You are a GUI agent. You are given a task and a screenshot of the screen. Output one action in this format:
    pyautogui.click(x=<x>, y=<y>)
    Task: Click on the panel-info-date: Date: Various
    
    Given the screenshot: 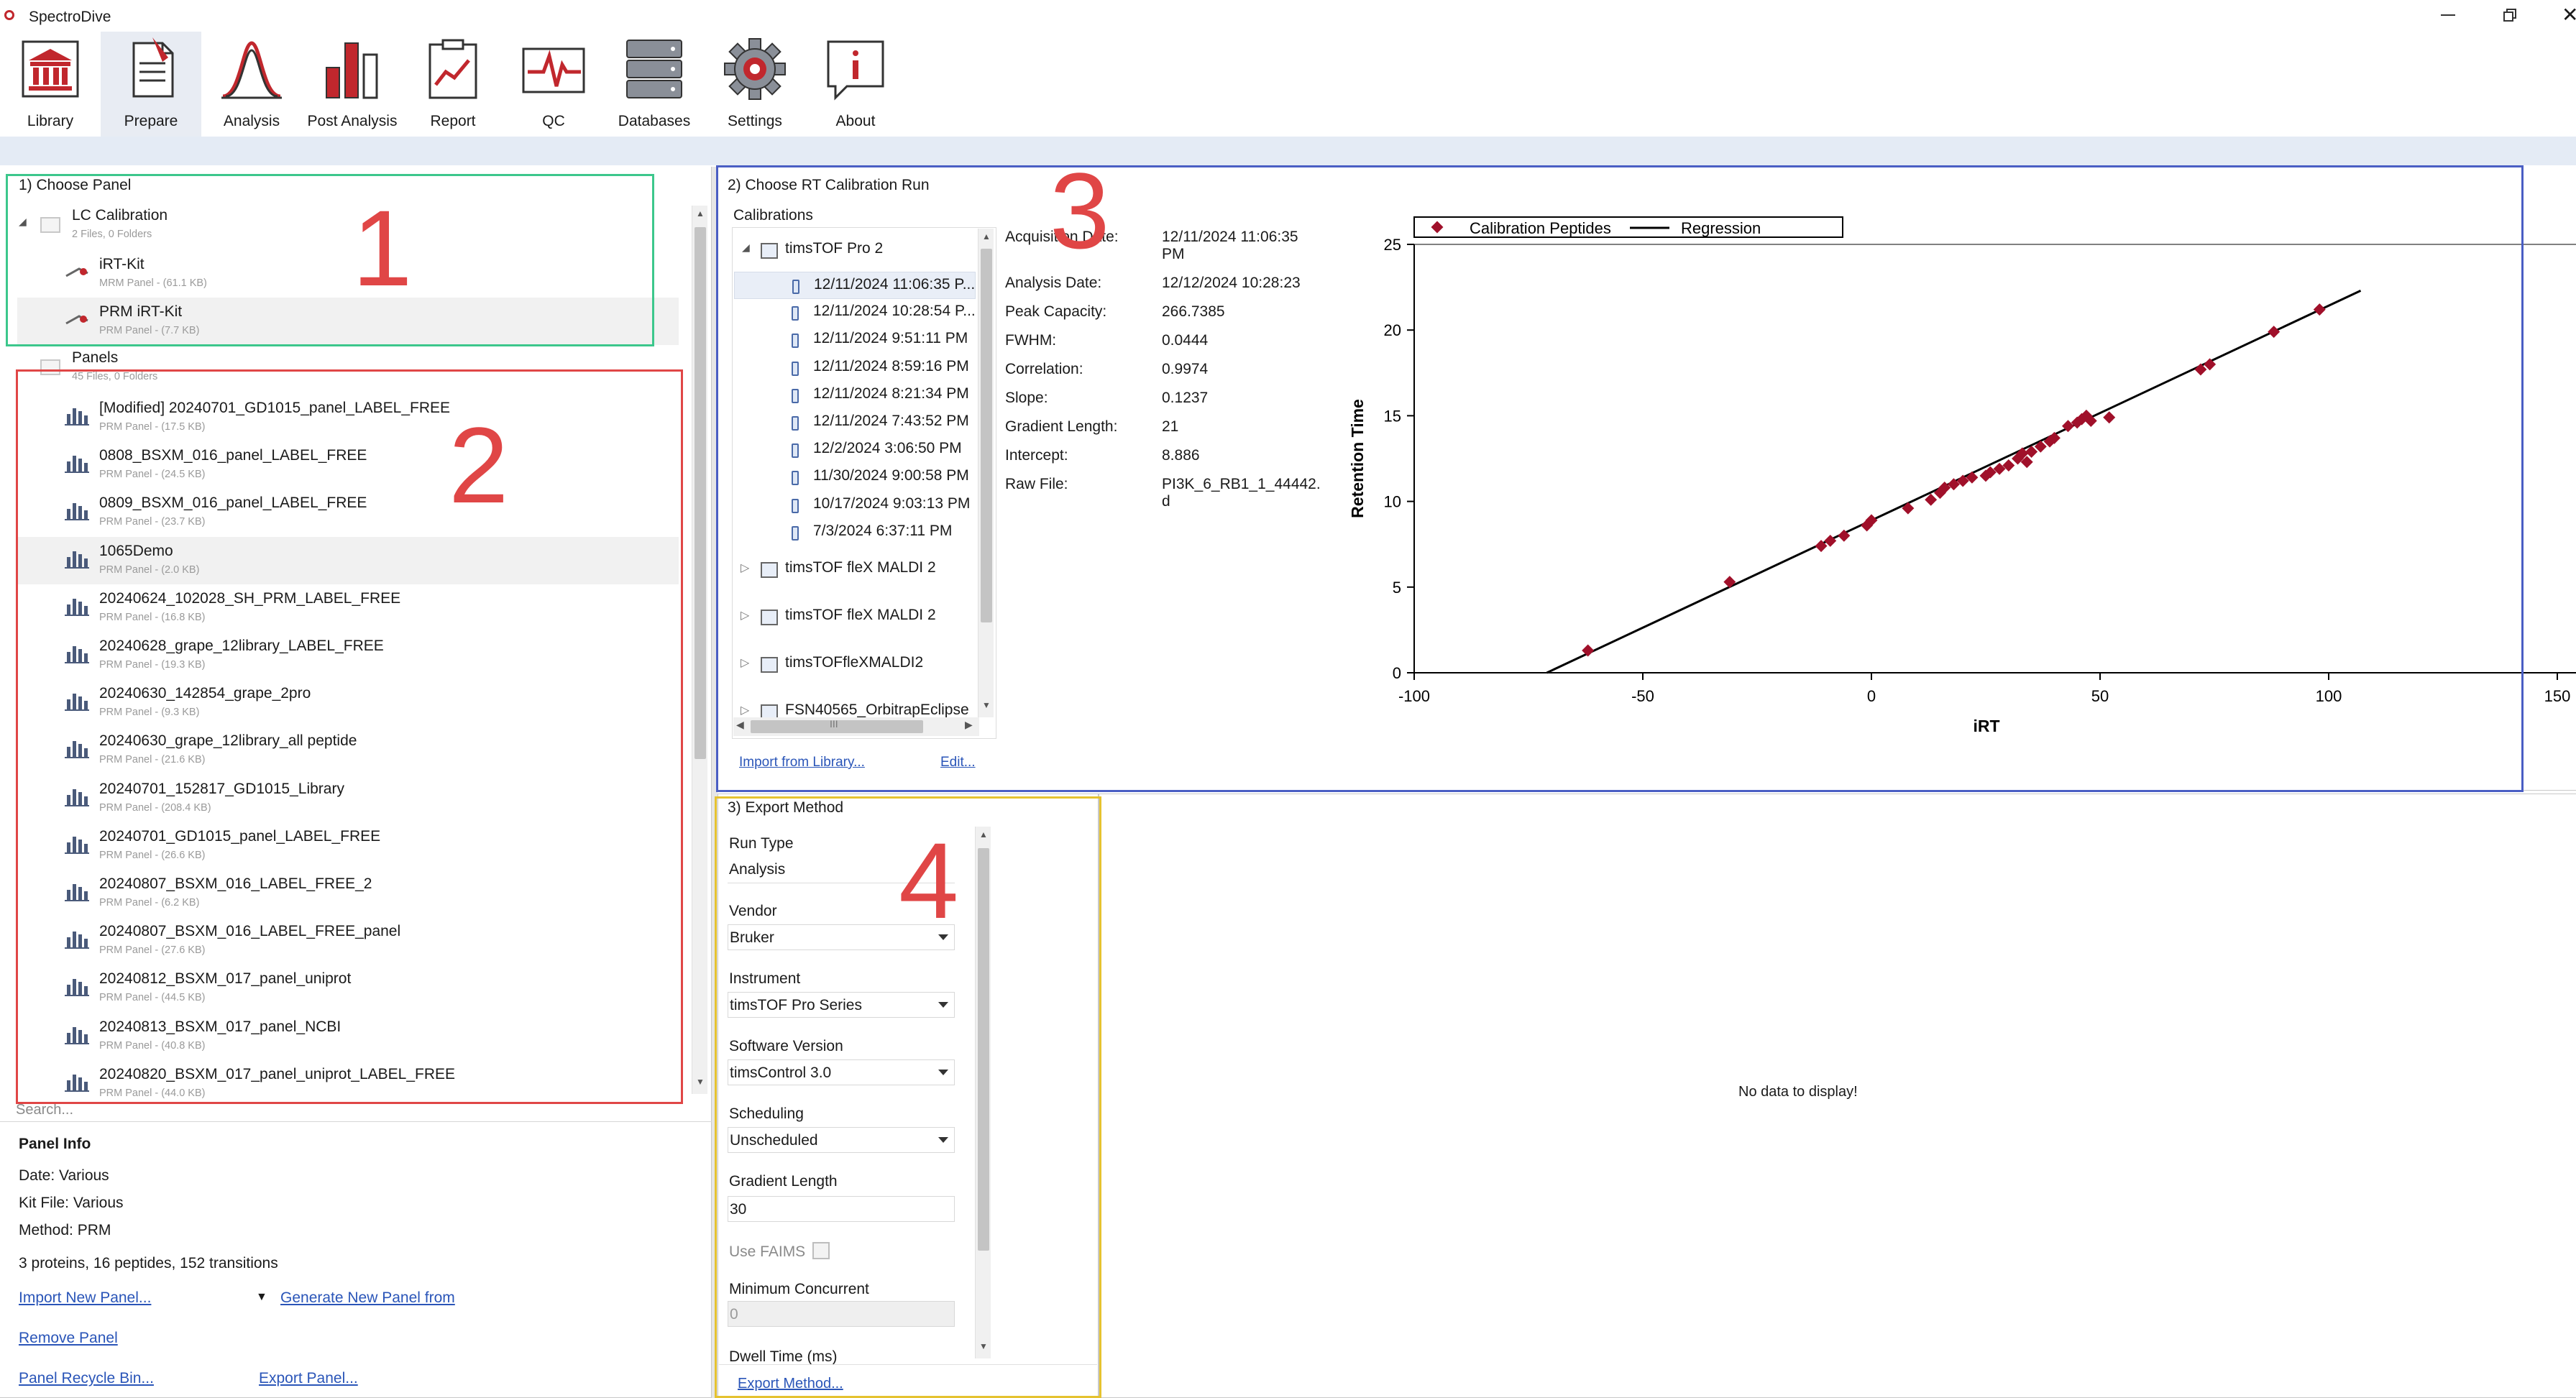 What is the action you would take?
    pyautogui.click(x=64, y=1175)
    